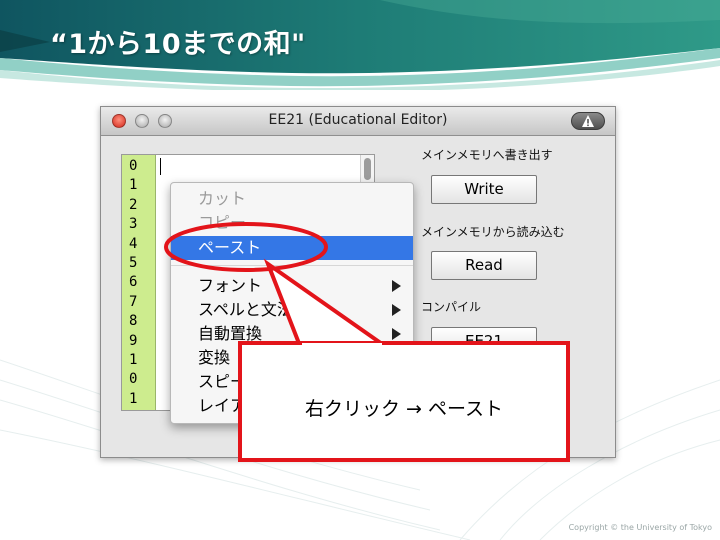 The image size is (720, 540). I want to click on callout-box: 右クリック → ペースト, so click(404, 401).